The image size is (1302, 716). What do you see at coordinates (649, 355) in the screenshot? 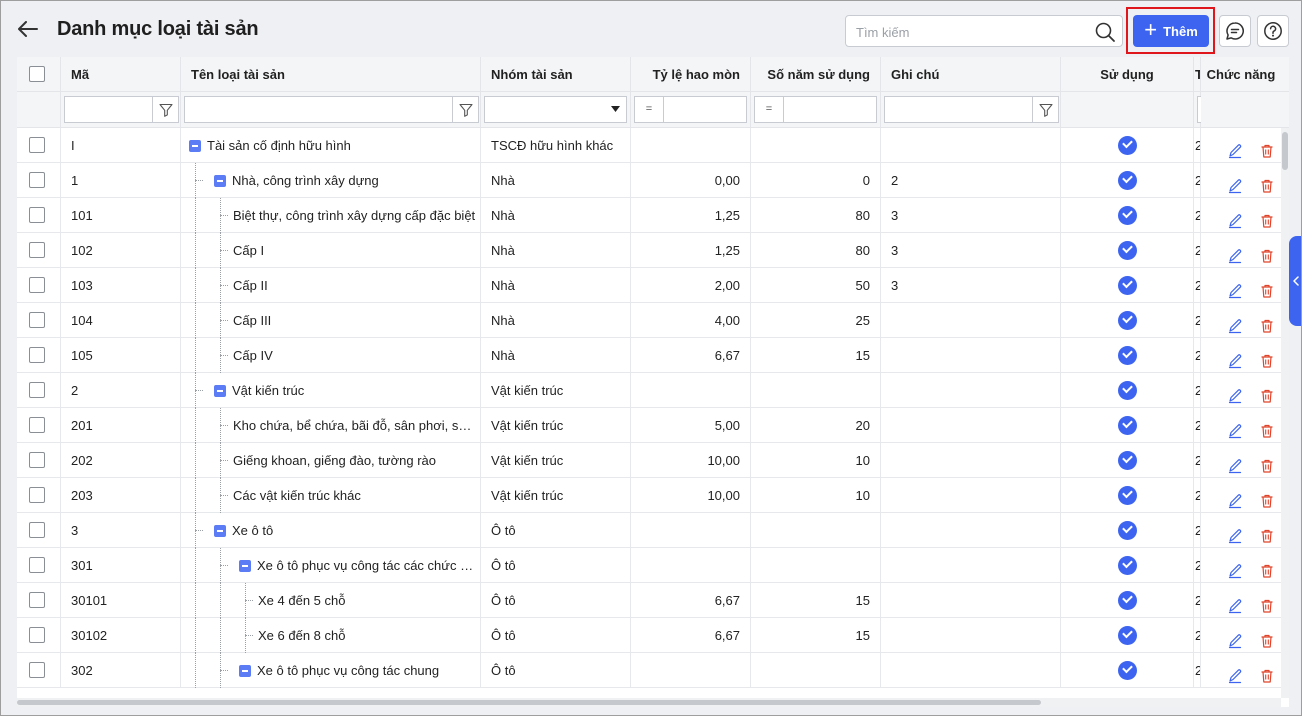
I see `table-row: 105 Cấp IV Nhà6,6715 2` at bounding box center [649, 355].